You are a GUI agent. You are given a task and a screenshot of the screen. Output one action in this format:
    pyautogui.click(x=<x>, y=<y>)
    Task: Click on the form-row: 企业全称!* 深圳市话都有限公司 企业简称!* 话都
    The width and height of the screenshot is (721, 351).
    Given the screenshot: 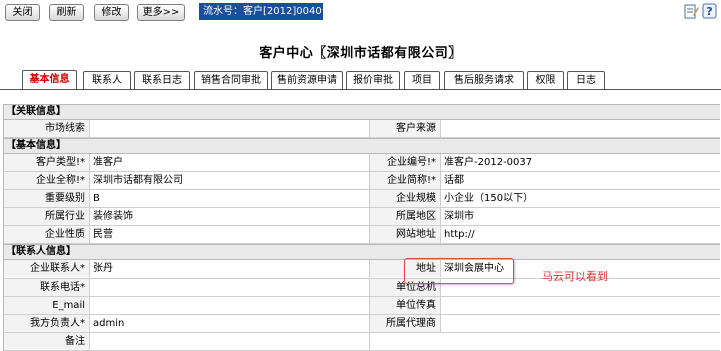 What is the action you would take?
    pyautogui.click(x=362, y=181)
    